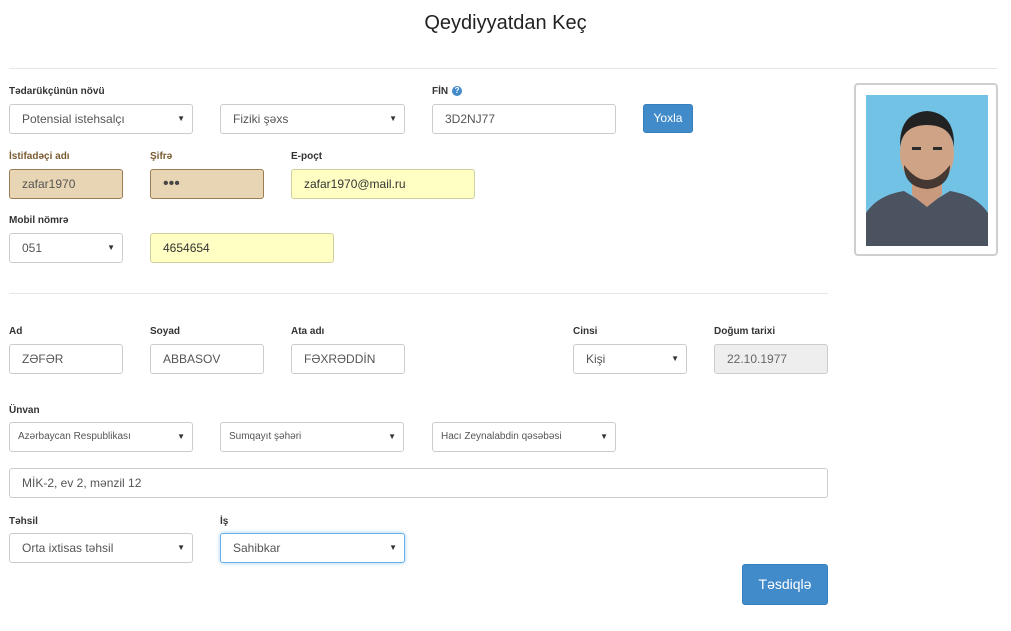 Image resolution: width=1011 pixels, height=631 pixels. What do you see at coordinates (501, 436) in the screenshot?
I see `settlement-value: Hacı Zeynalabdin qəsəbəsi` at bounding box center [501, 436].